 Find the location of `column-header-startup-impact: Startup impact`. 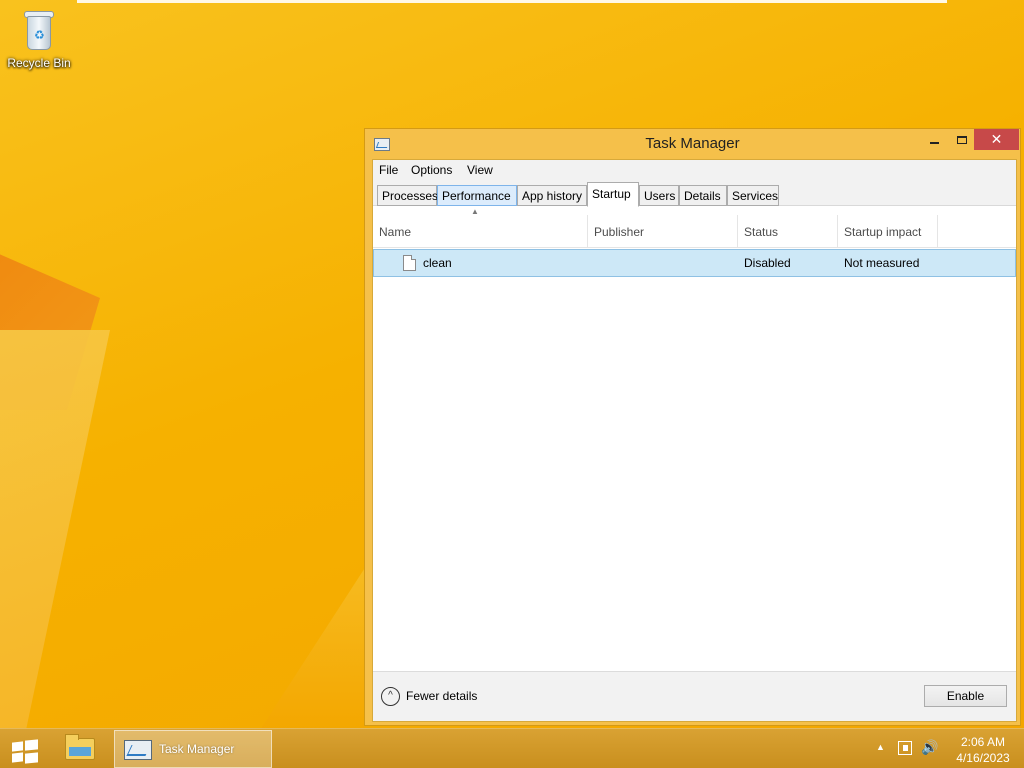

column-header-startup-impact: Startup impact is located at coordinates (882, 232).